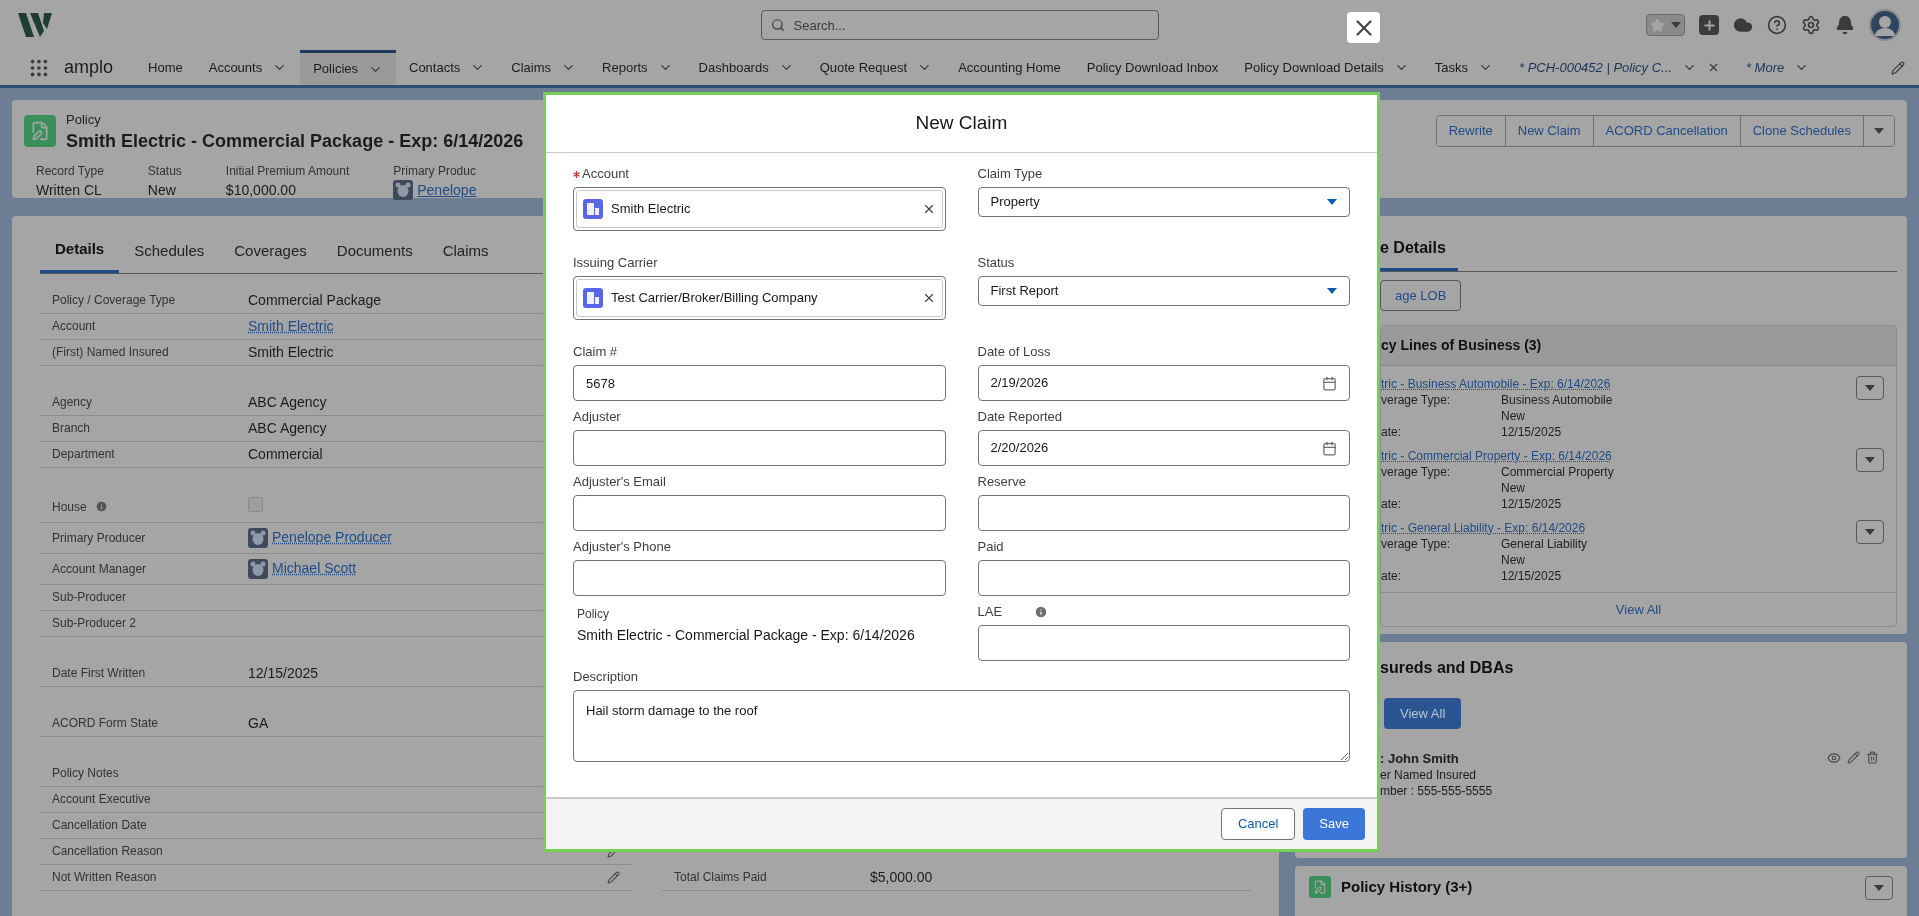  I want to click on field-value: Smith Electric, so click(291, 352).